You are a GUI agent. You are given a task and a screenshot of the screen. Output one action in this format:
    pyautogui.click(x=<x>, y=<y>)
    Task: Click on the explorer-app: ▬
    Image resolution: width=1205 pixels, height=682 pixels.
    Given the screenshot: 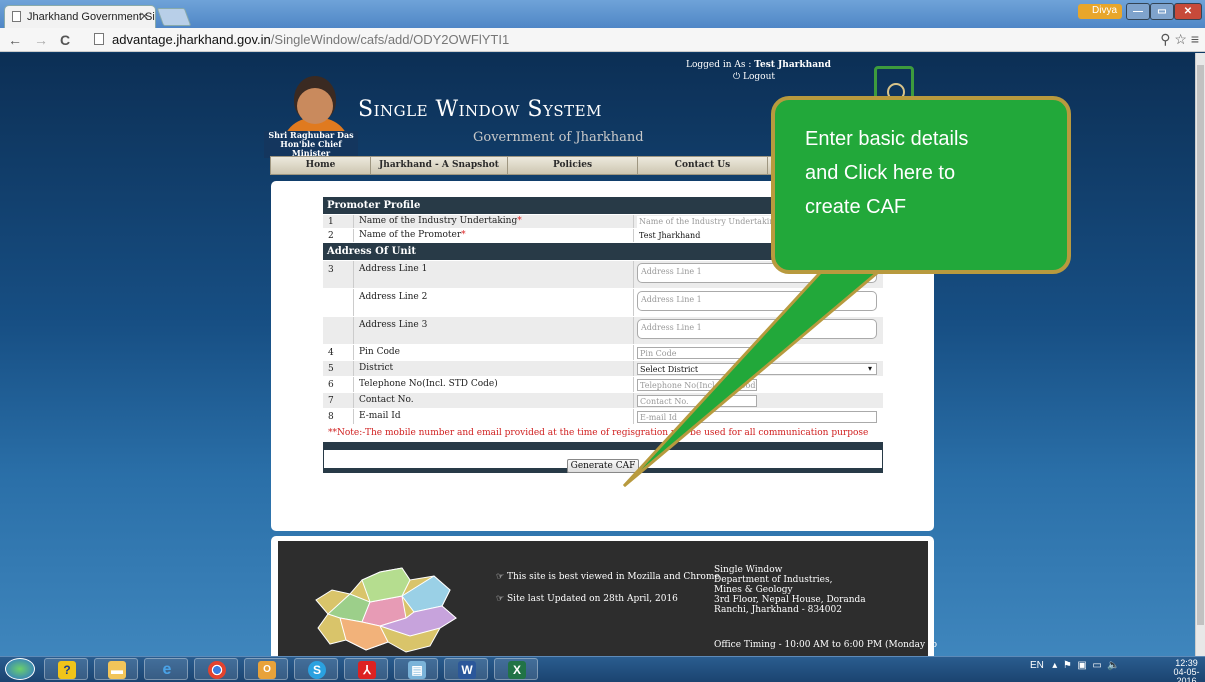 What is the action you would take?
    pyautogui.click(x=116, y=669)
    